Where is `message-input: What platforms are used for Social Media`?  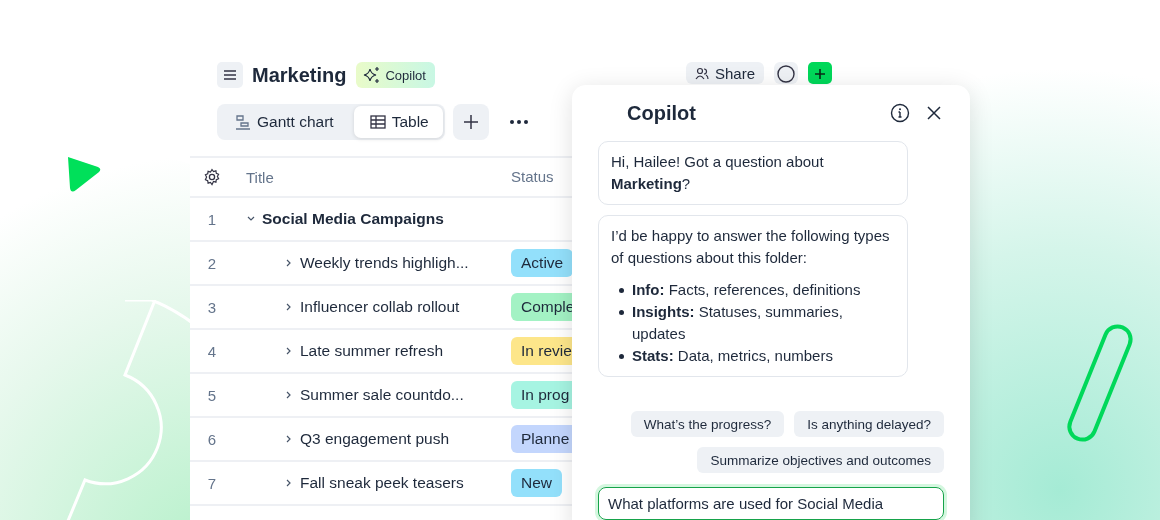 message-input: What platforms are used for Social Media is located at coordinates (771, 503).